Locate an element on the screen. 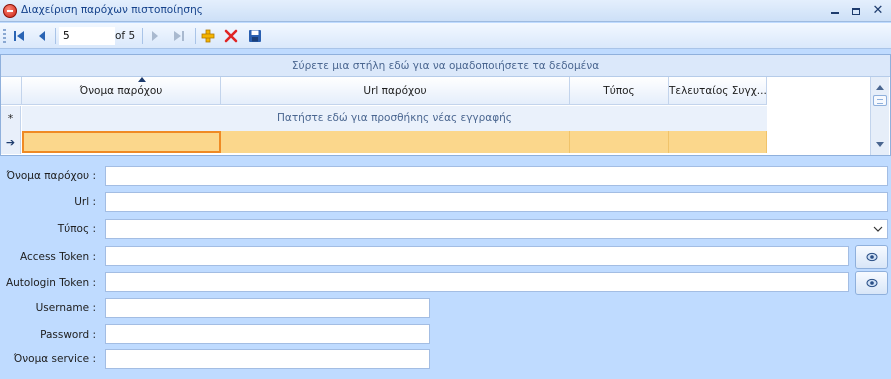 Image resolution: width=891 pixels, height=379 pixels. grid-vertical-scrollbar is located at coordinates (879, 116).